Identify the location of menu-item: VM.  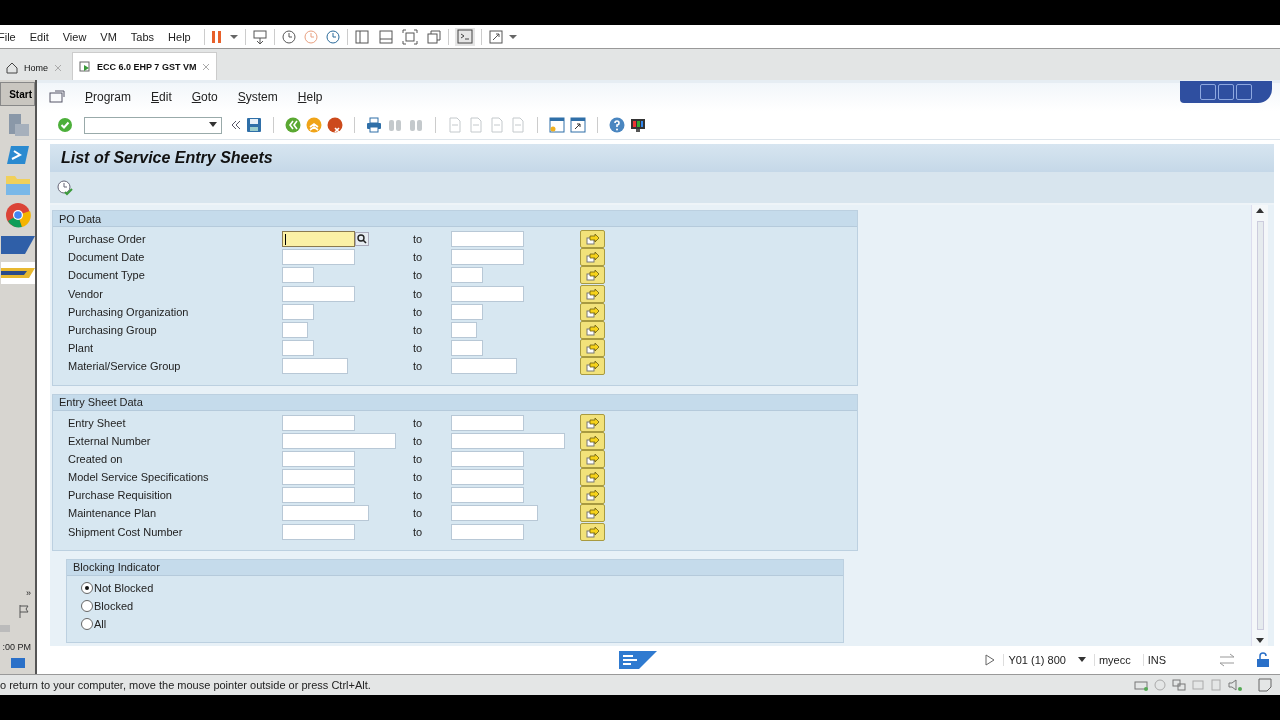
(108, 36).